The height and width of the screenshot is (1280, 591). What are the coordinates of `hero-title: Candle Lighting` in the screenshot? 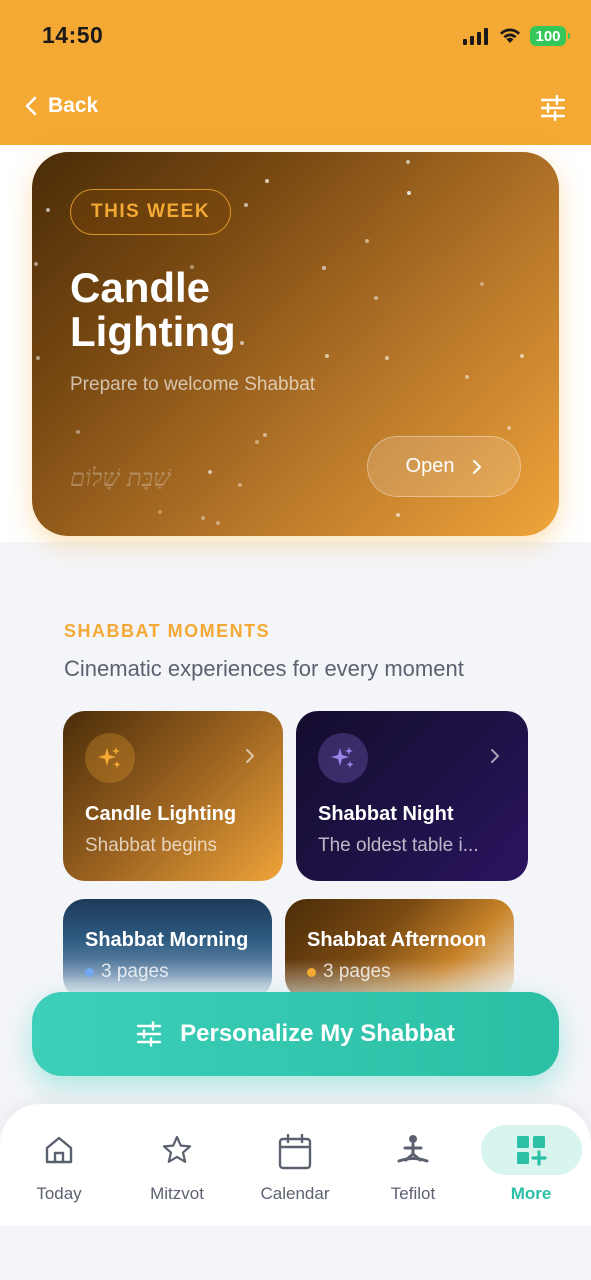 It's located at (153, 309).